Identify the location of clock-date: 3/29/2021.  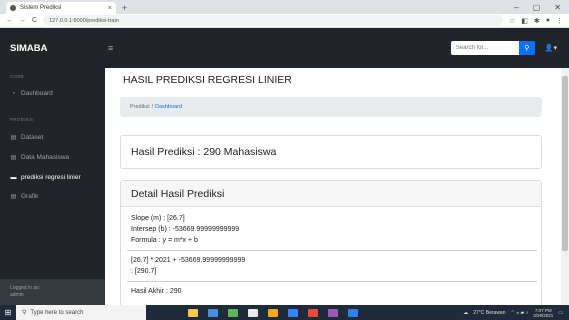
(543, 315).